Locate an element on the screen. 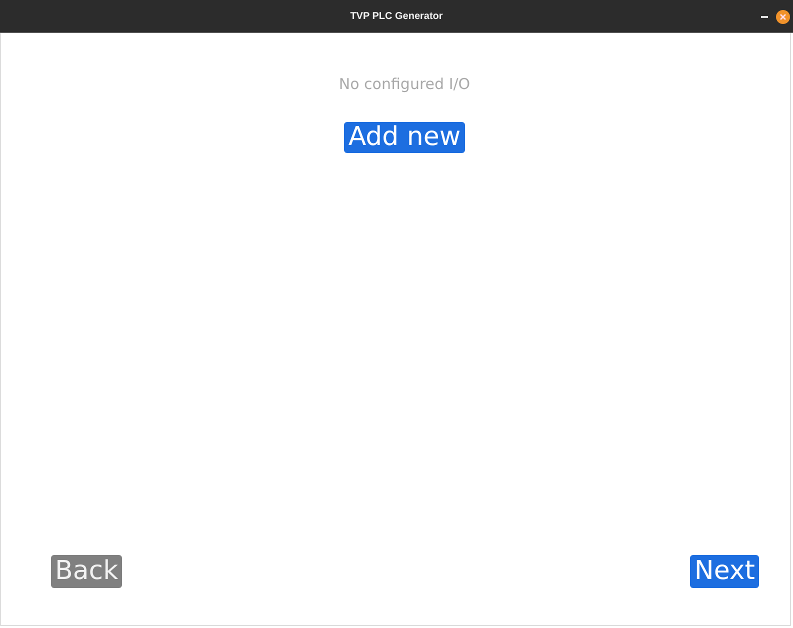 The height and width of the screenshot is (628, 793). add-new-button: Add new is located at coordinates (404, 137).